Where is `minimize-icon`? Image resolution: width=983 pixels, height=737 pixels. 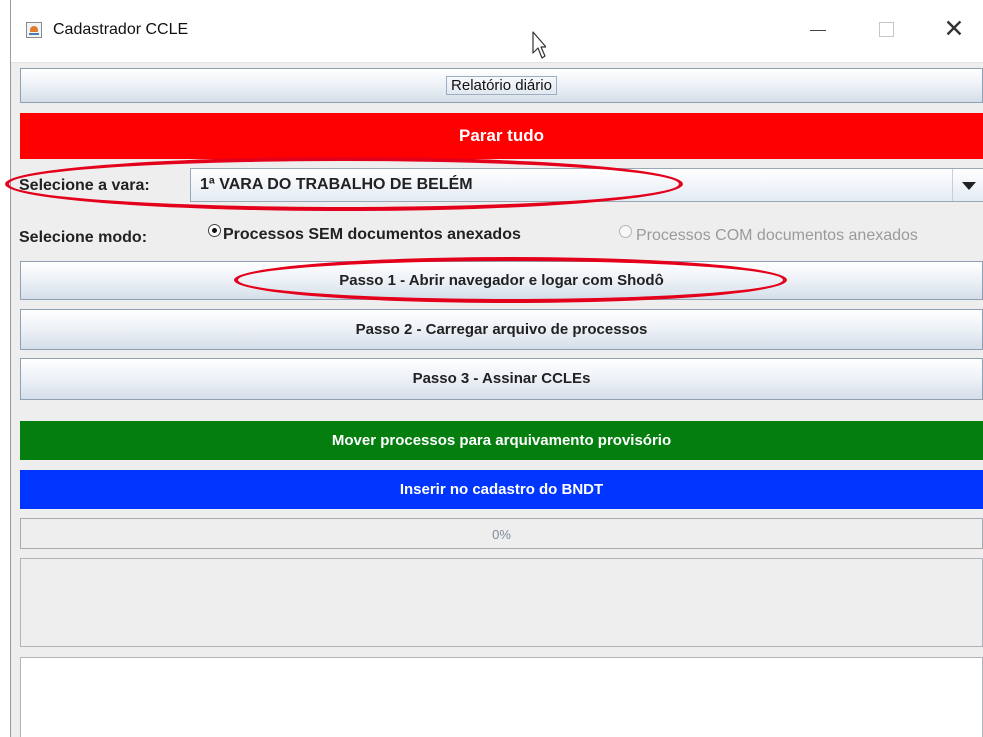 minimize-icon is located at coordinates (818, 30).